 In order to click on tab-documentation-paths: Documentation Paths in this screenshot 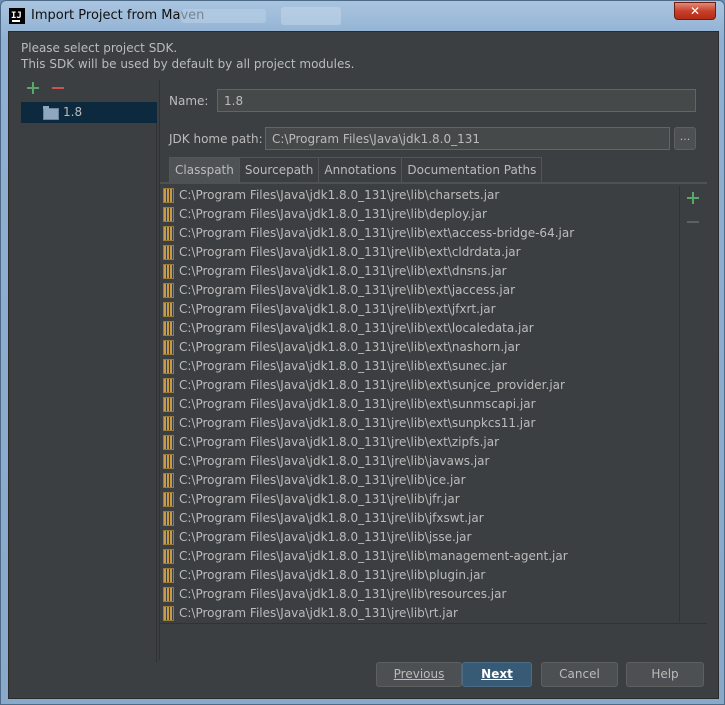, I will do `click(472, 170)`.